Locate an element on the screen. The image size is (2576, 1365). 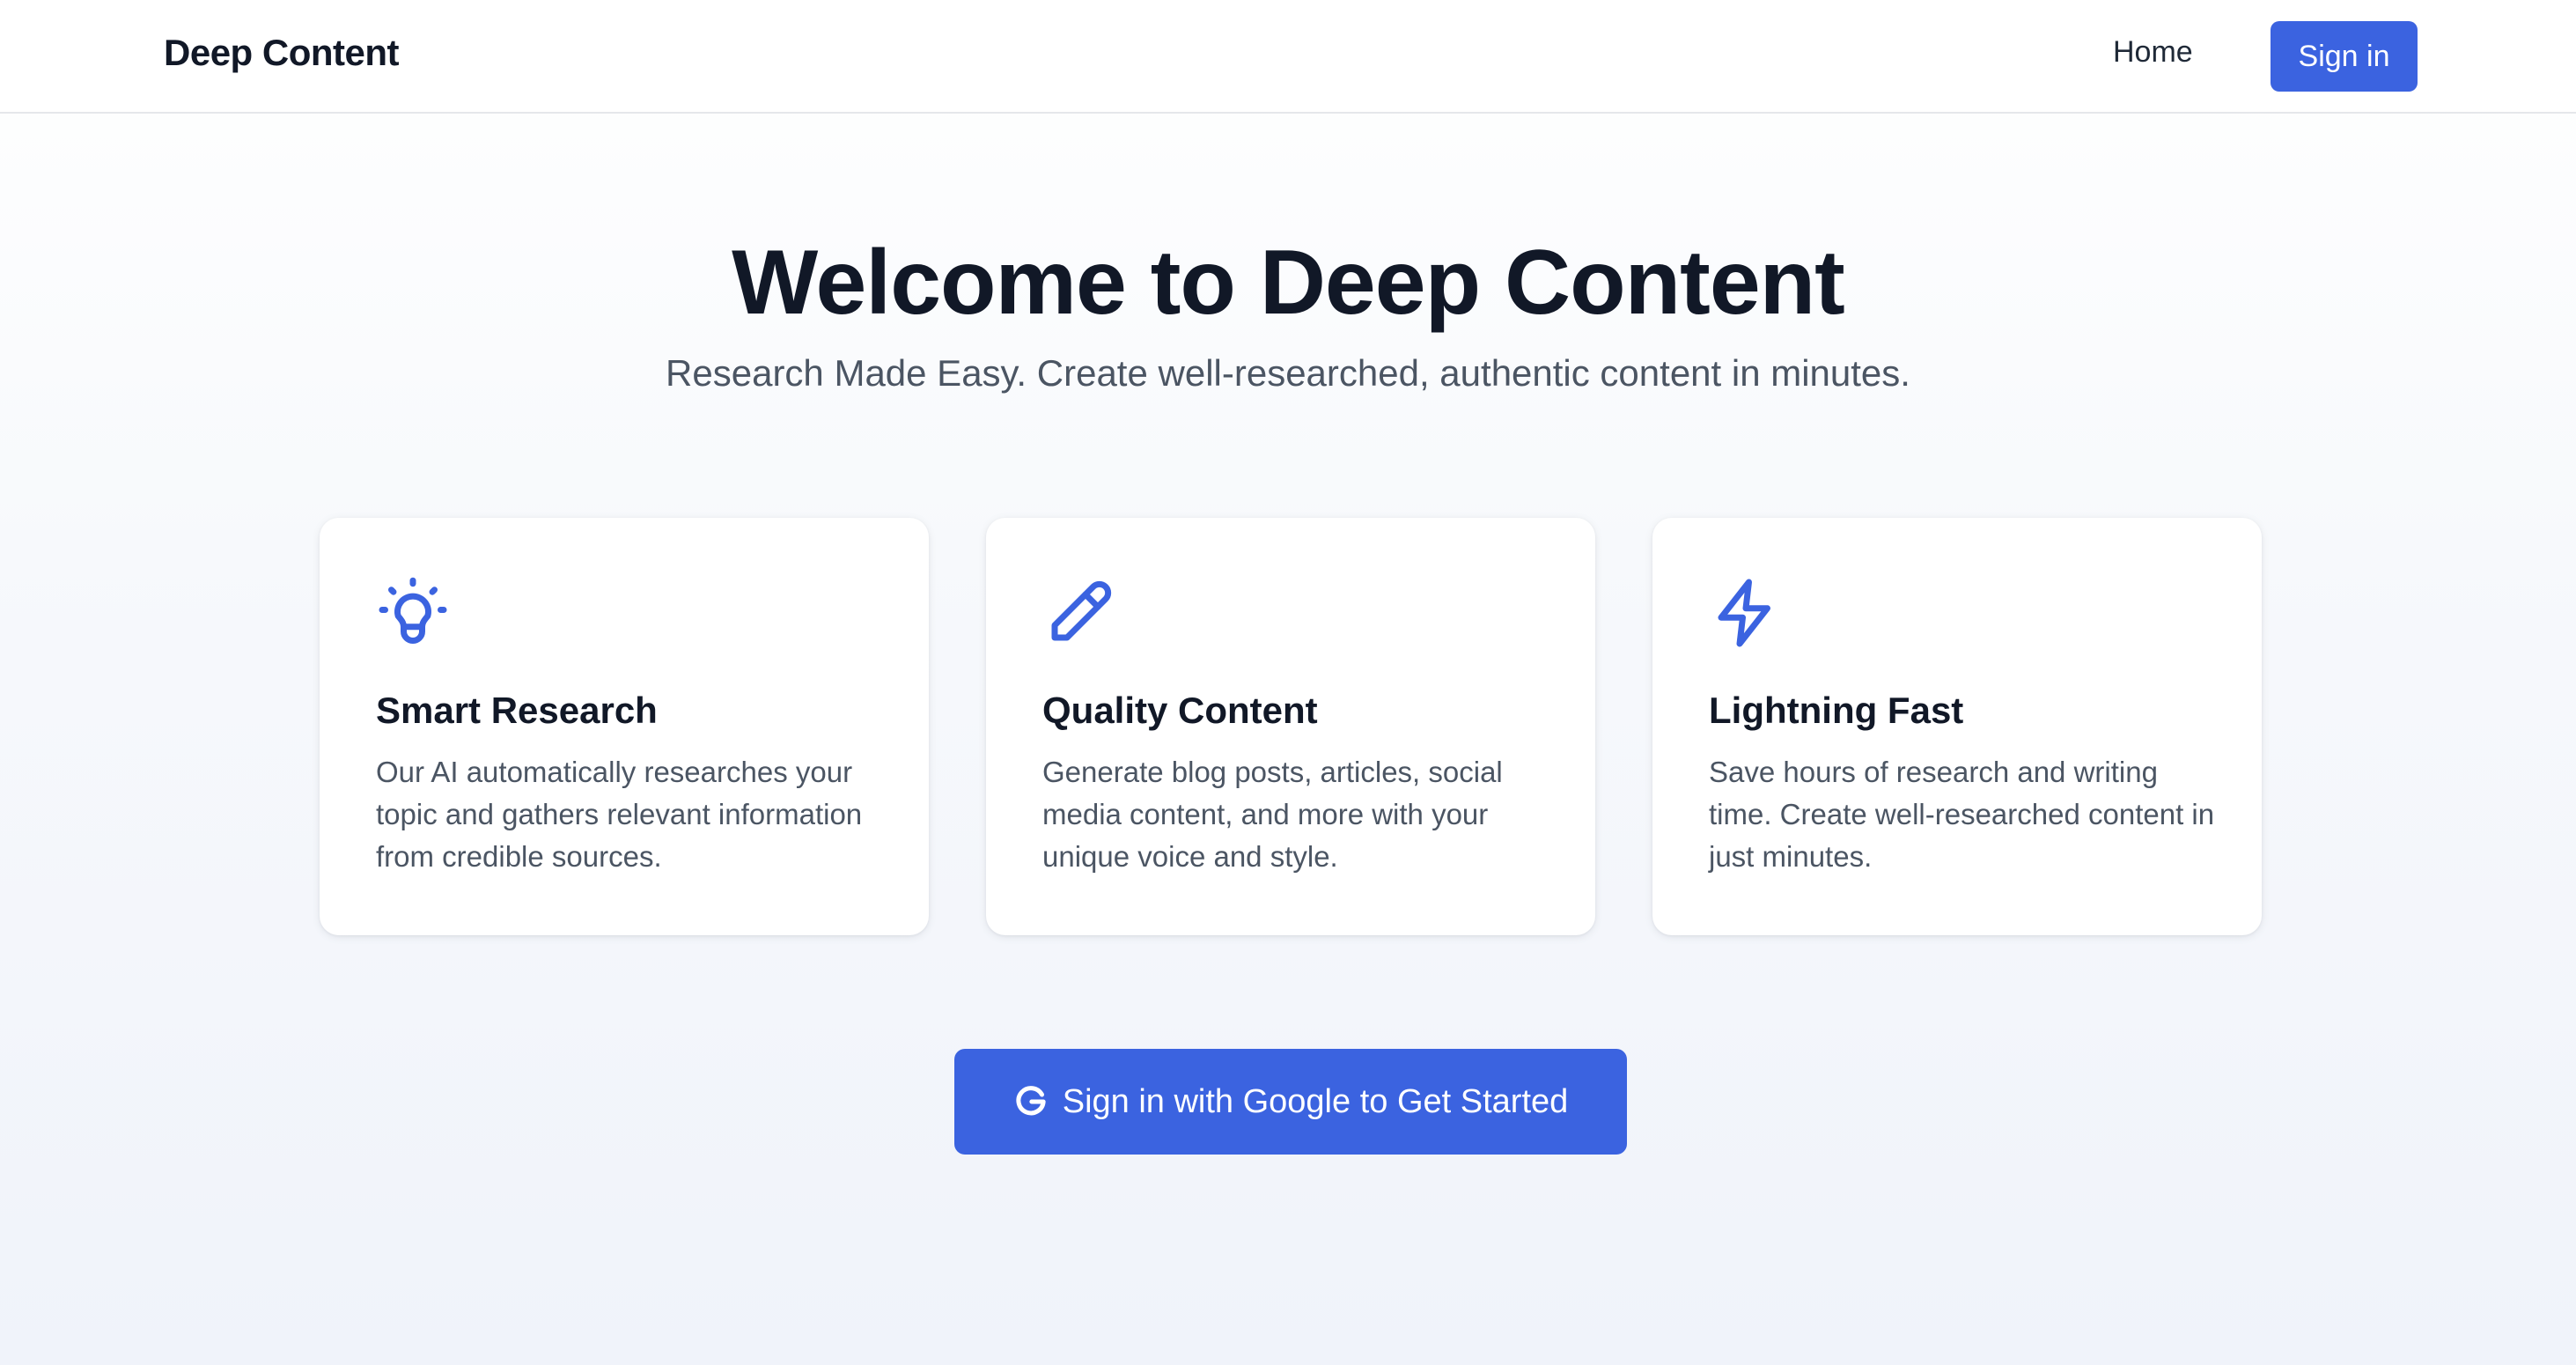
feature-title: Quality Content is located at coordinates (1180, 710).